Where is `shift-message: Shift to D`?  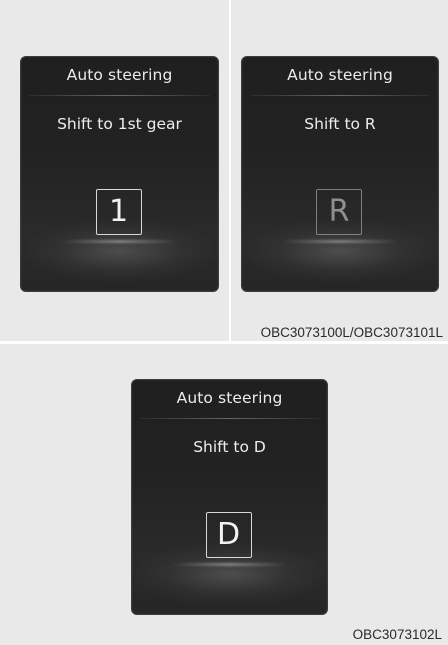 shift-message: Shift to D is located at coordinates (229, 447).